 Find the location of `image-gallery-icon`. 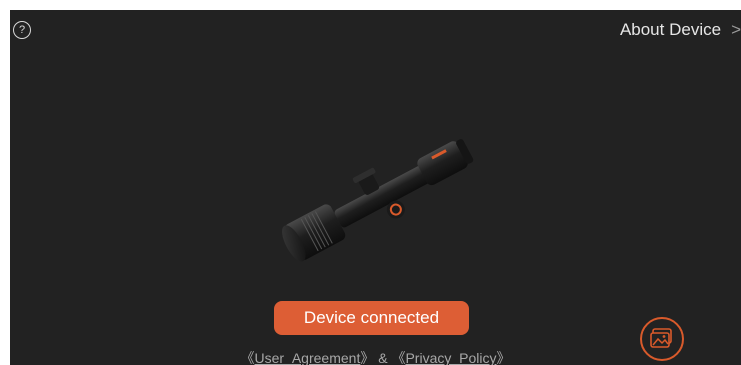

image-gallery-icon is located at coordinates (661, 338).